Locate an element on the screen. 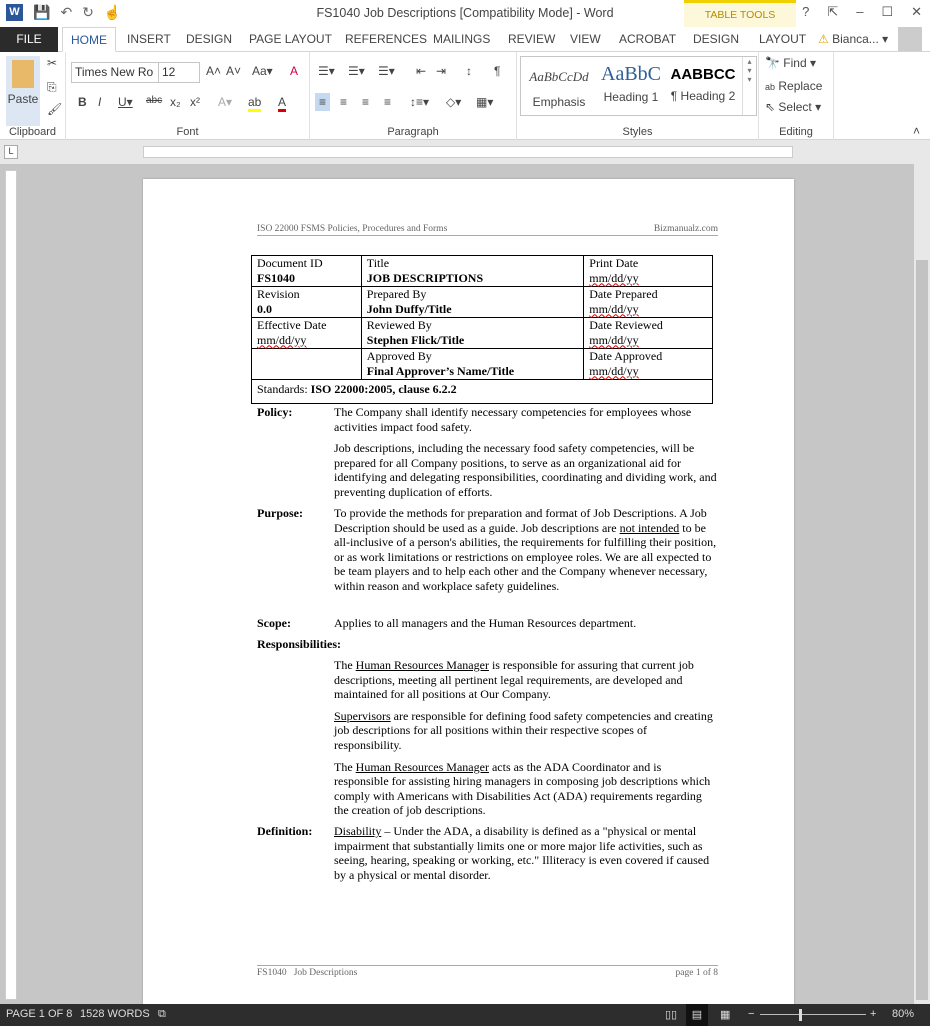  style-heading-1: AaBbC Heading 1 is located at coordinates (631, 80).